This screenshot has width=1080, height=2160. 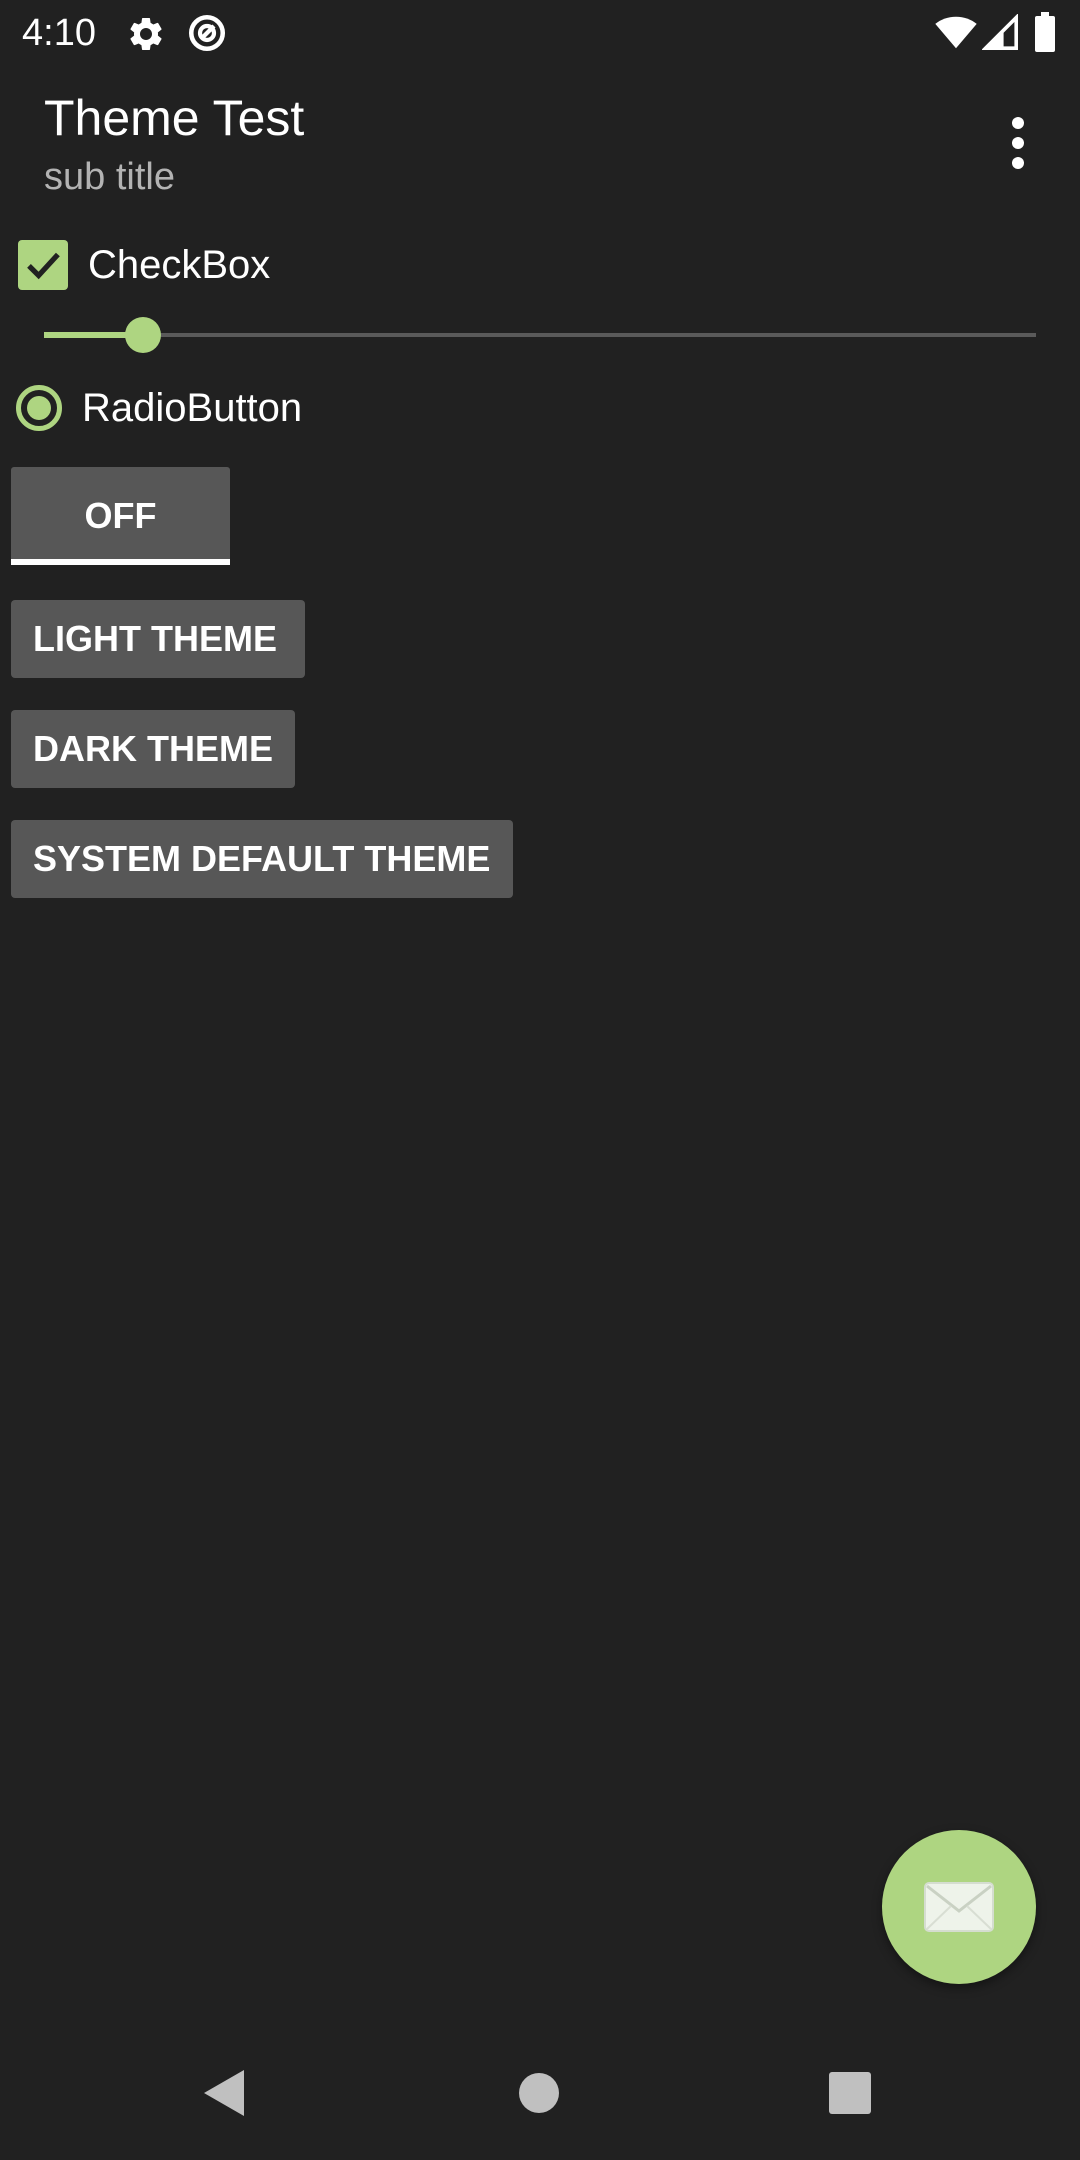 What do you see at coordinates (146, 36) in the screenshot?
I see `settings-icon` at bounding box center [146, 36].